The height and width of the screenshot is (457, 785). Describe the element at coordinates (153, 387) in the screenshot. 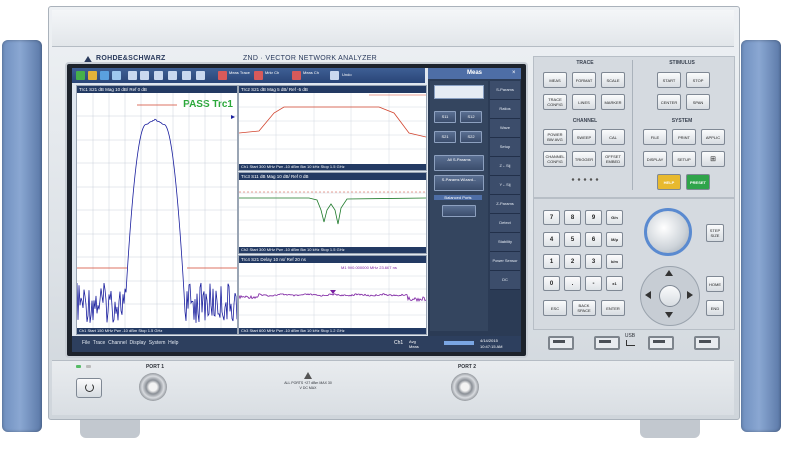

I see `port1-connector` at that location.